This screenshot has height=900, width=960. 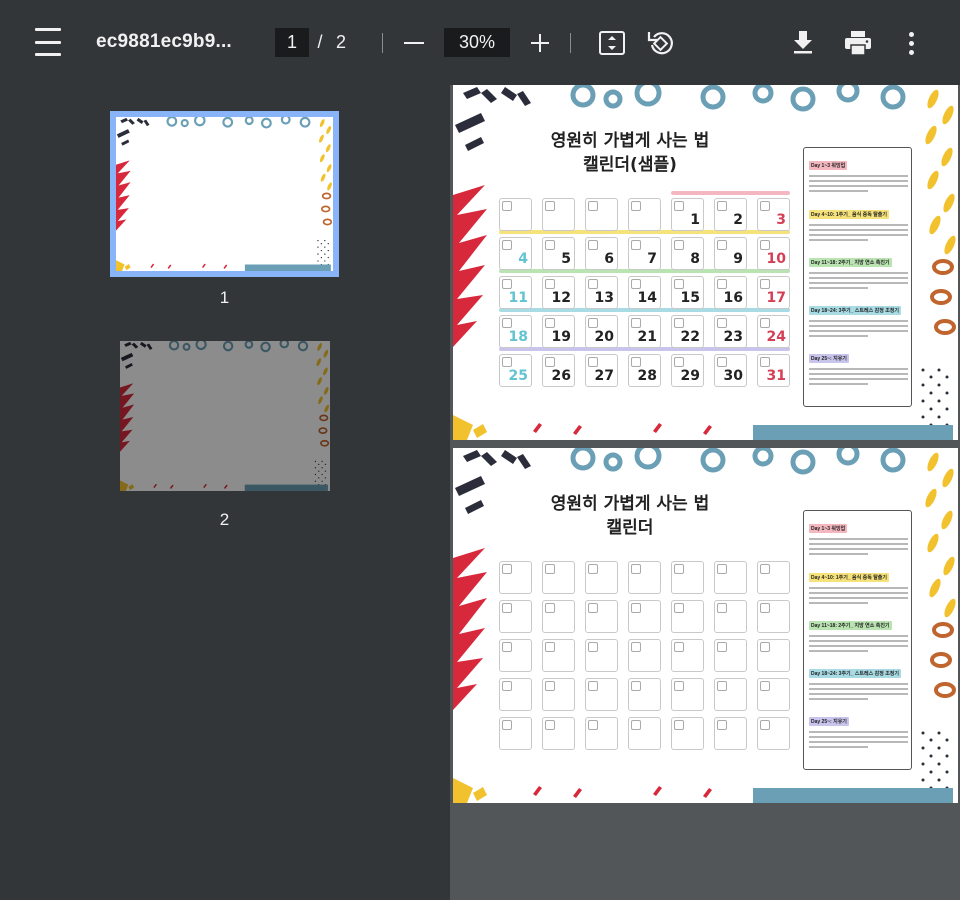 What do you see at coordinates (911, 43) in the screenshot?
I see `more-options-button` at bounding box center [911, 43].